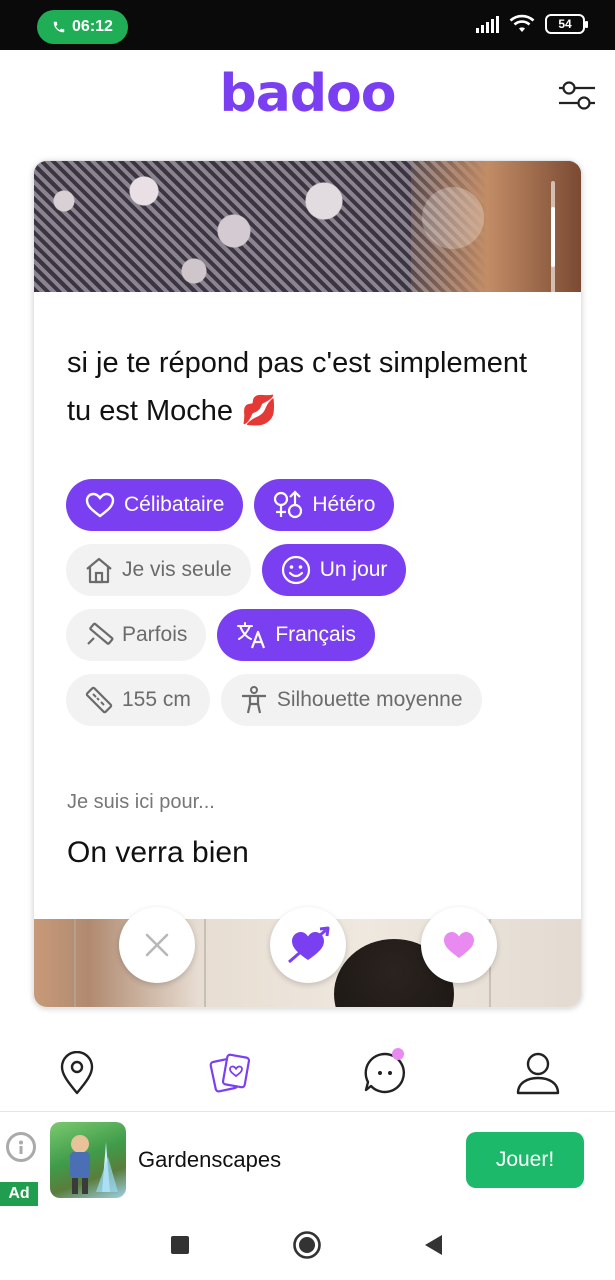  I want to click on square-icon, so click(180, 1245).